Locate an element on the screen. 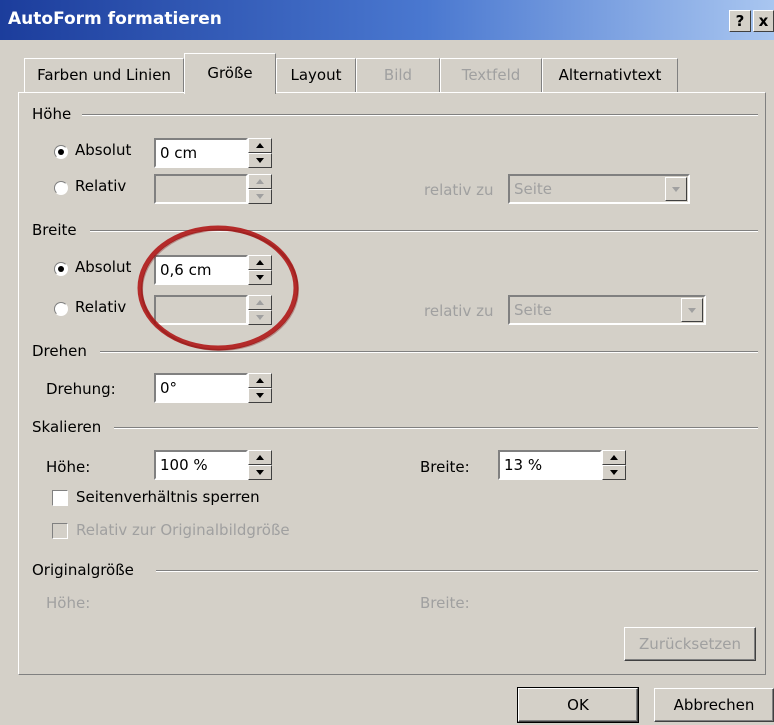 Image resolution: width=774 pixels, height=725 pixels. drehung-input: 0° is located at coordinates (201, 388).